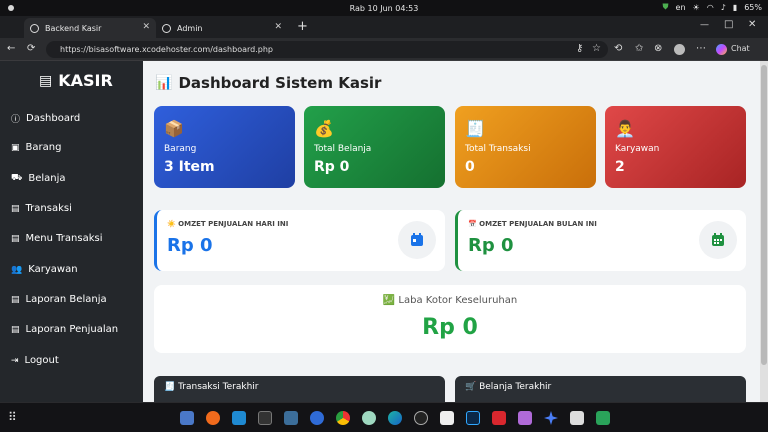 The height and width of the screenshot is (432, 768). What do you see at coordinates (417, 240) in the screenshot?
I see `calendar-day-icon` at bounding box center [417, 240].